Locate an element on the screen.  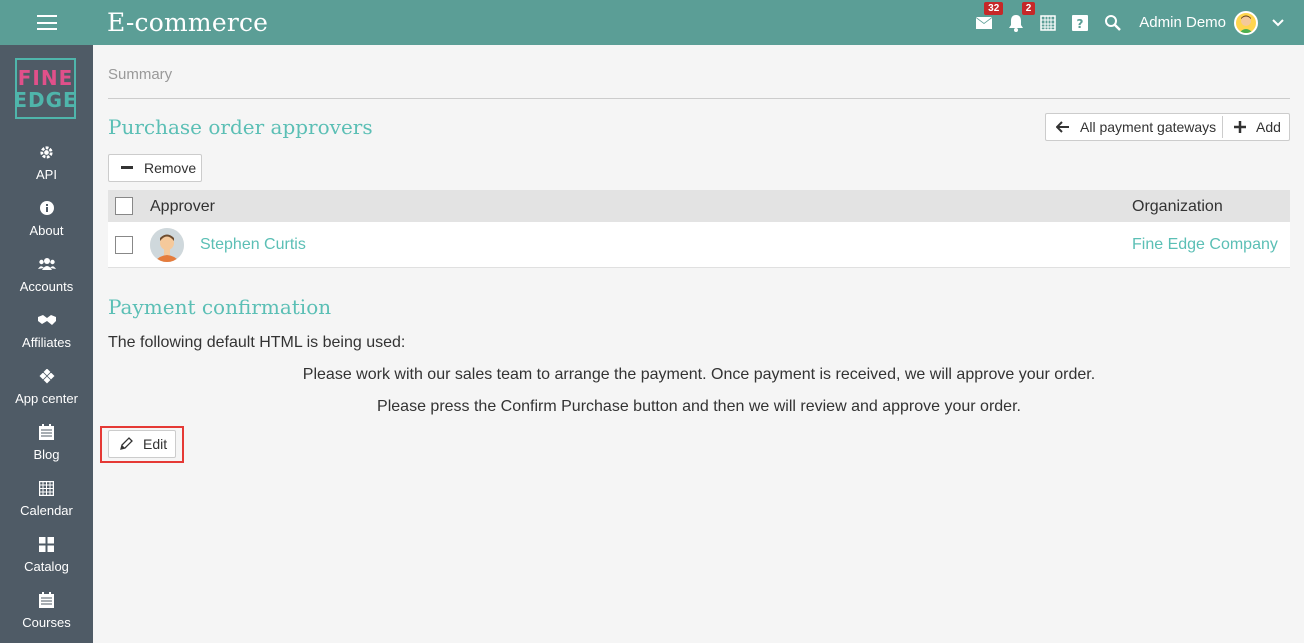
sidebar-item-accounts: Accounts is located at coordinates (46, 277).